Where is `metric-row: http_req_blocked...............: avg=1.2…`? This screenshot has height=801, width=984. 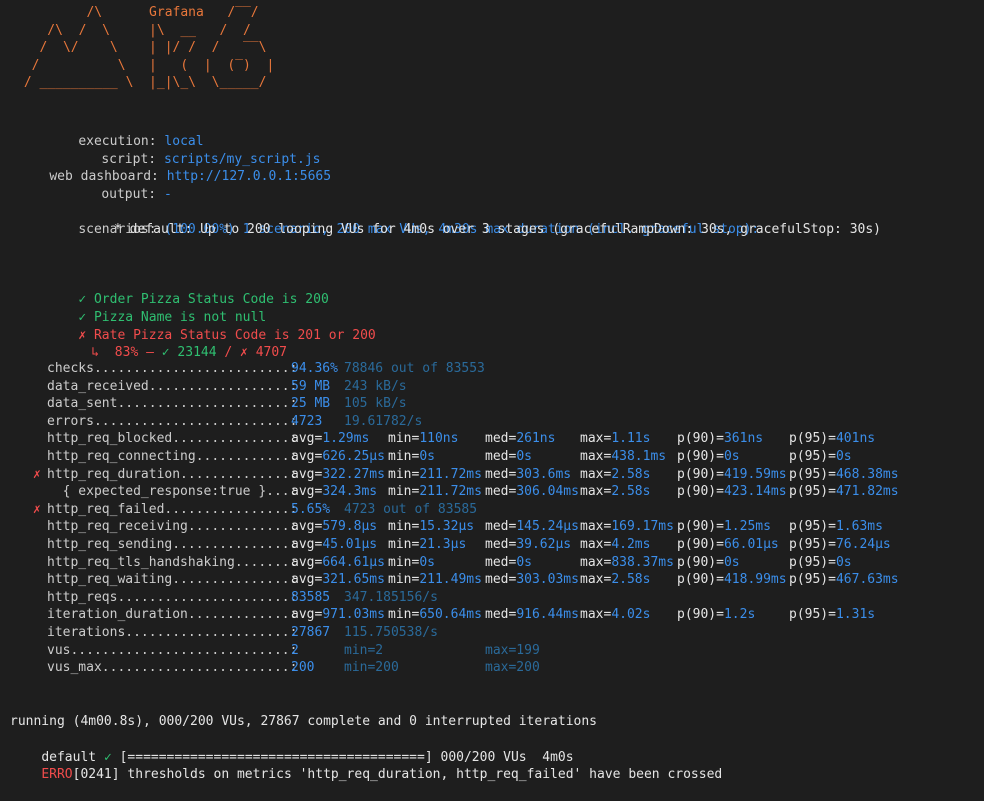
metric-row: http_req_blocked...............: avg=1.2… is located at coordinates (492, 440).